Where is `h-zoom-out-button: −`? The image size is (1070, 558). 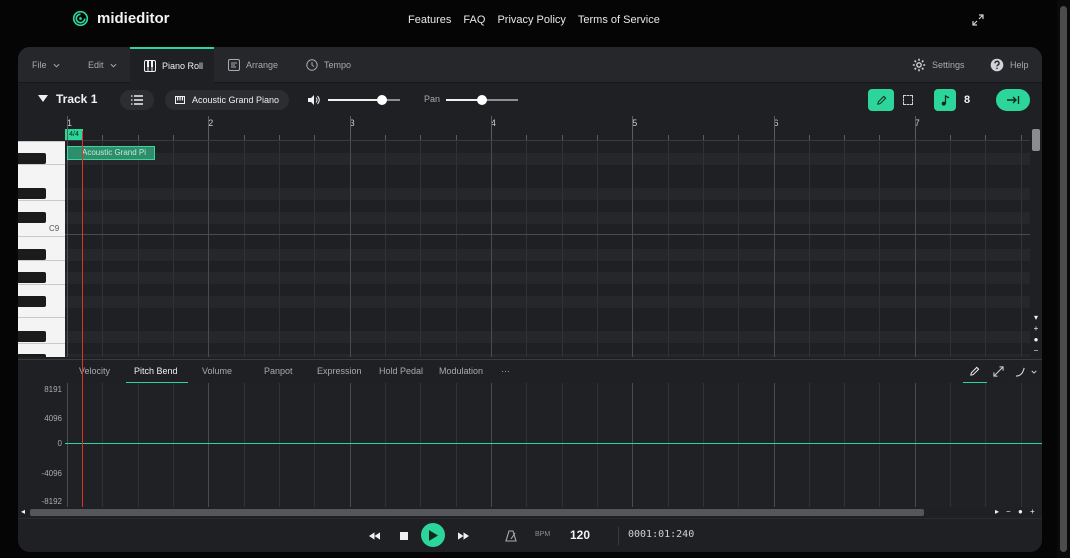
h-zoom-out-button: − is located at coordinates (1008, 511).